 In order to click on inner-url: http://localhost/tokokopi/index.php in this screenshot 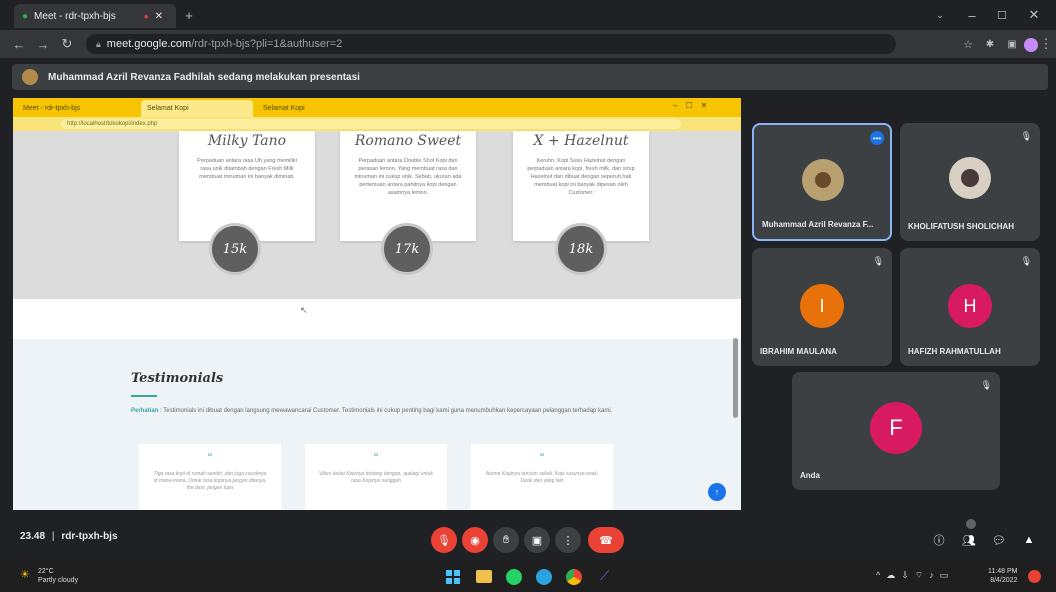, I will do `click(371, 124)`.